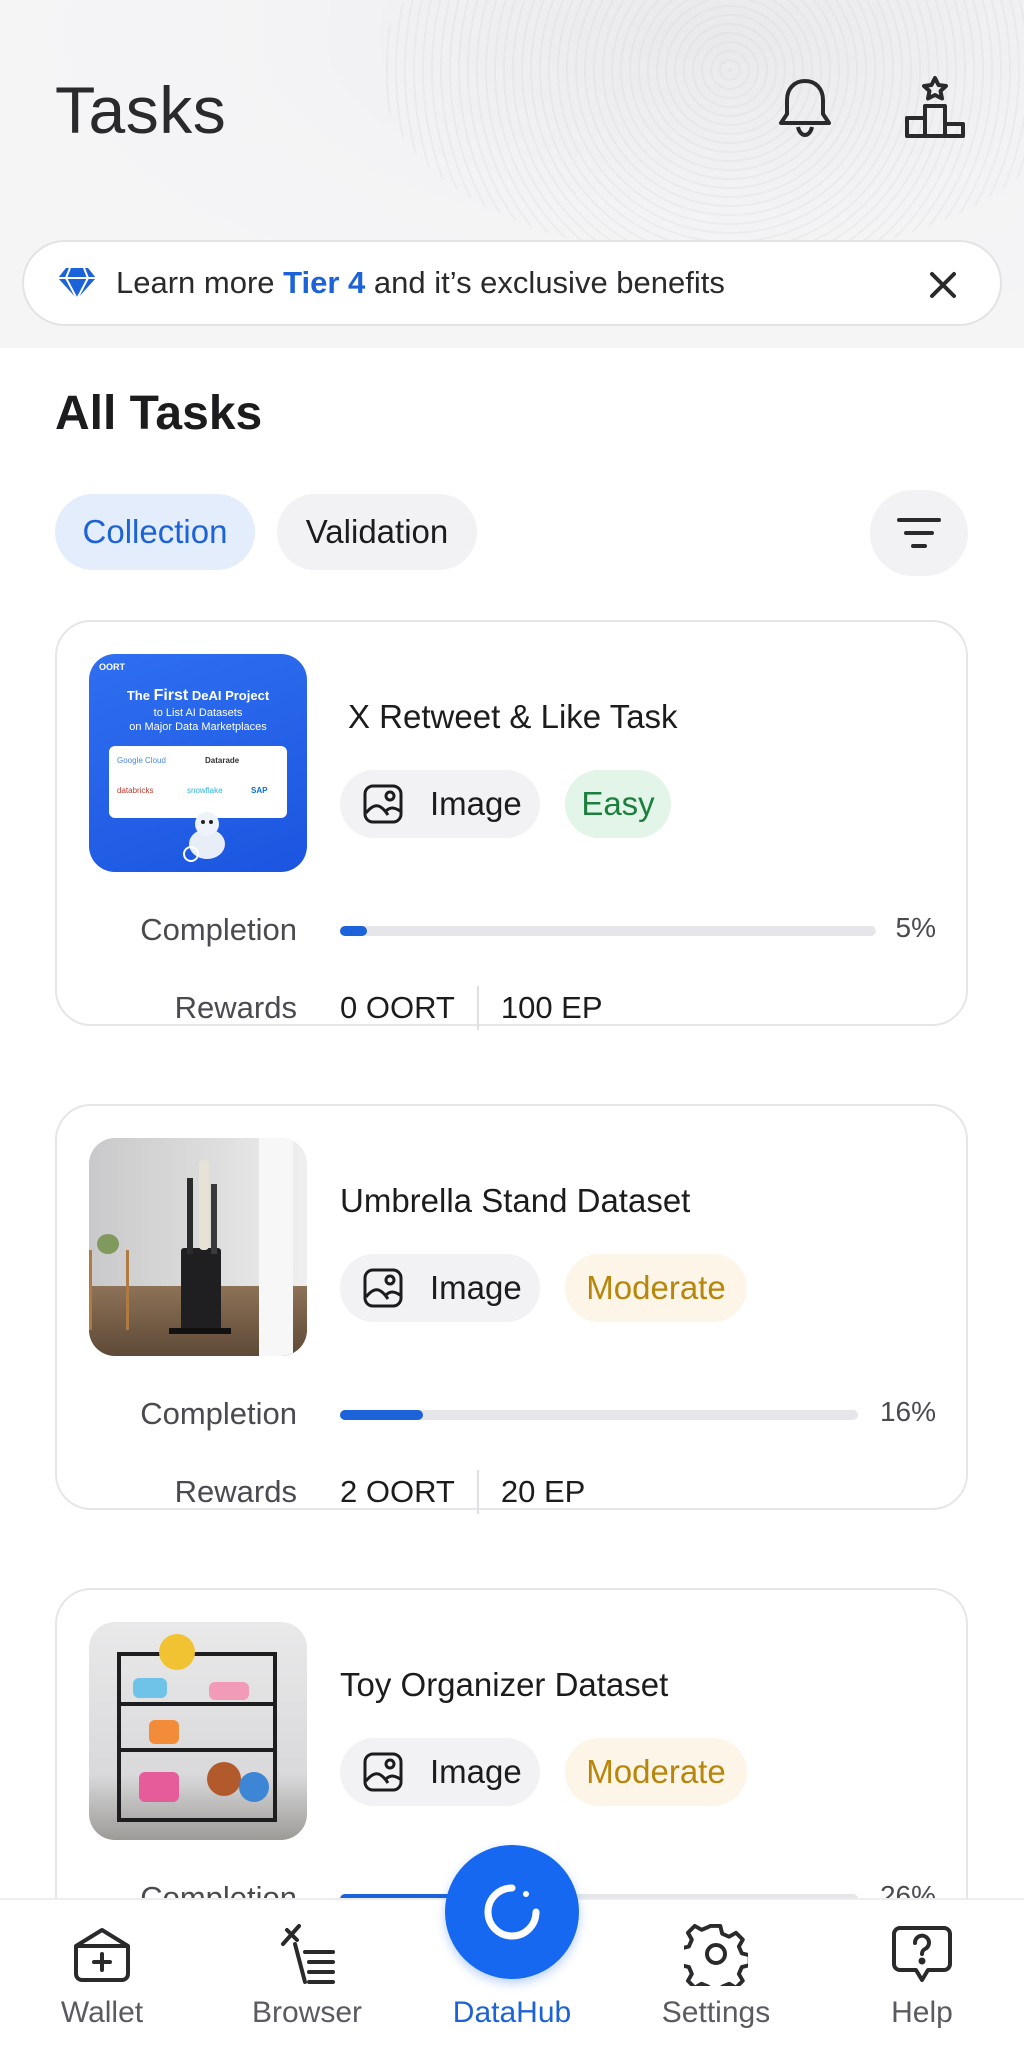 The width and height of the screenshot is (1024, 2048). I want to click on wallet-icon, so click(102, 1955).